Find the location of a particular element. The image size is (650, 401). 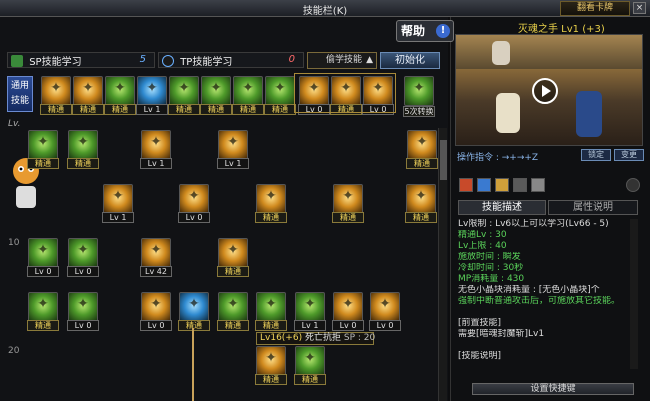

desc-line: [技能说明] is located at coordinates (480, 356).